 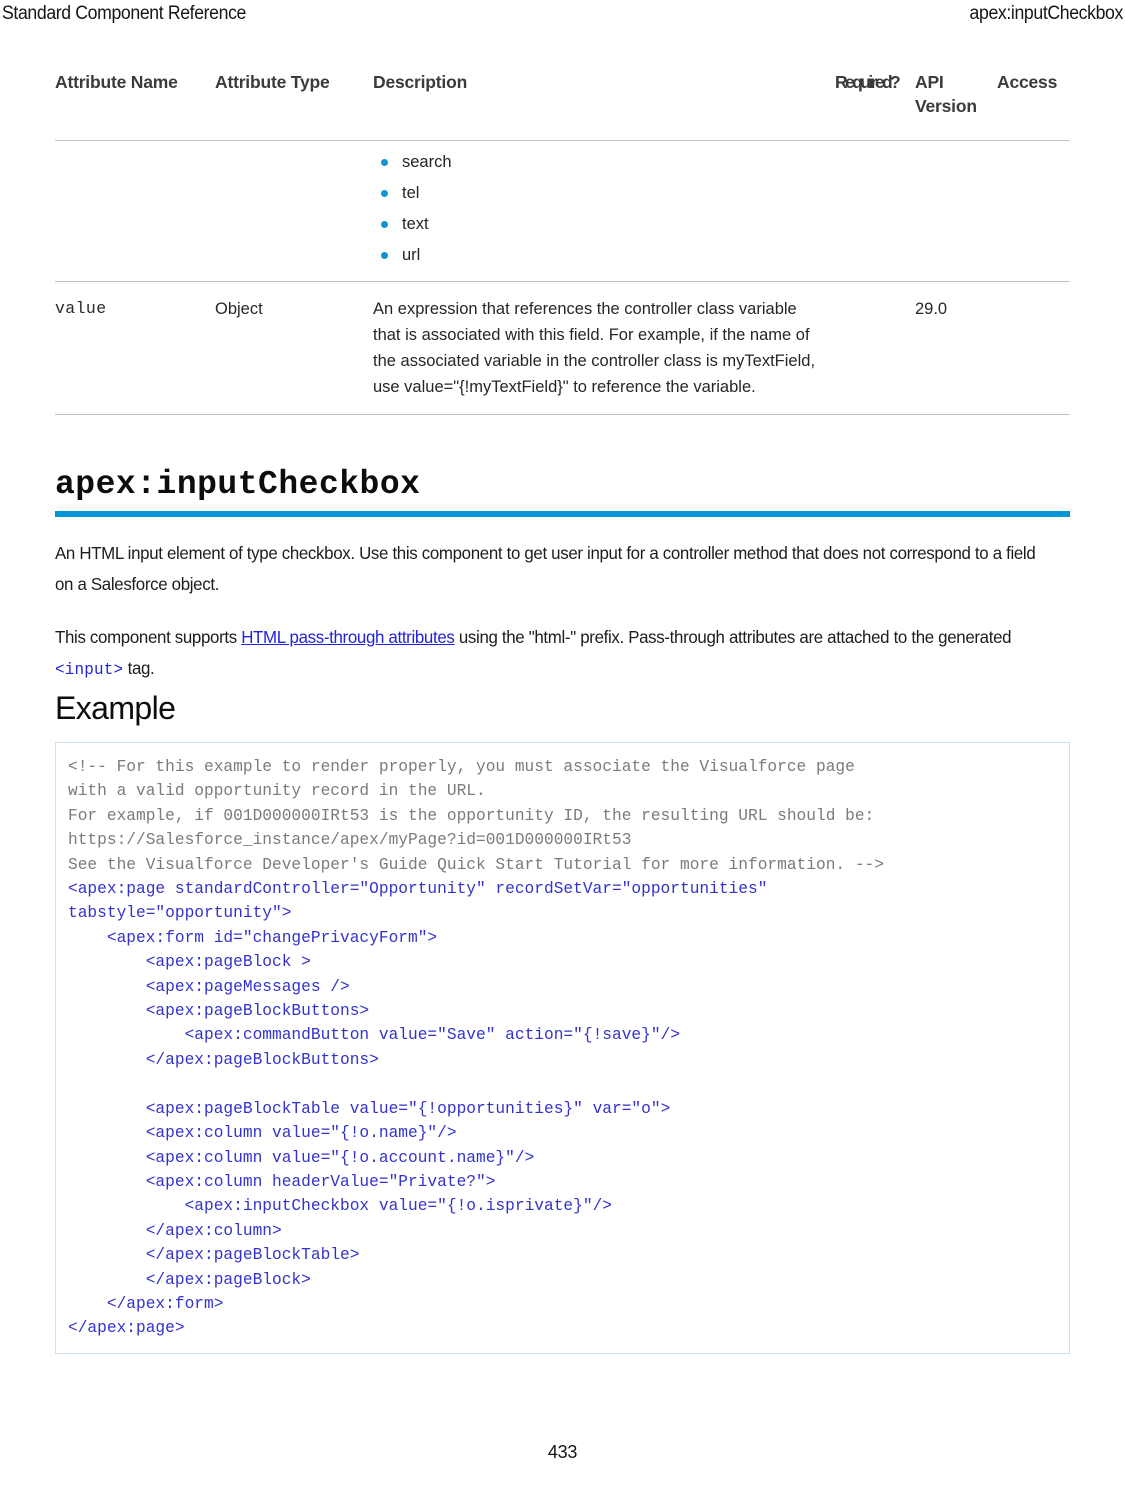 What do you see at coordinates (875, 105) in the screenshot?
I see `column-header-required: Required?` at bounding box center [875, 105].